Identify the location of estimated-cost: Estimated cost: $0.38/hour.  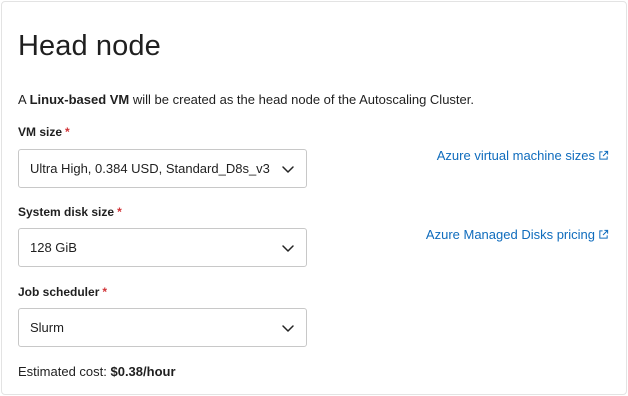
(97, 371).